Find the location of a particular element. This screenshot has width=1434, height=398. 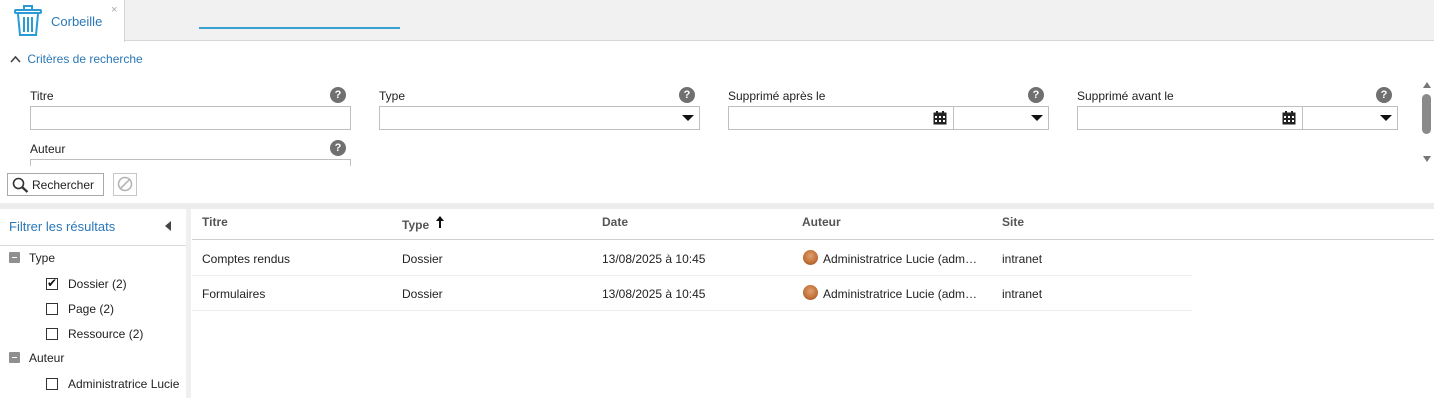

filter-option-administratrice: Administratrice Lucie is located at coordinates (112, 384).